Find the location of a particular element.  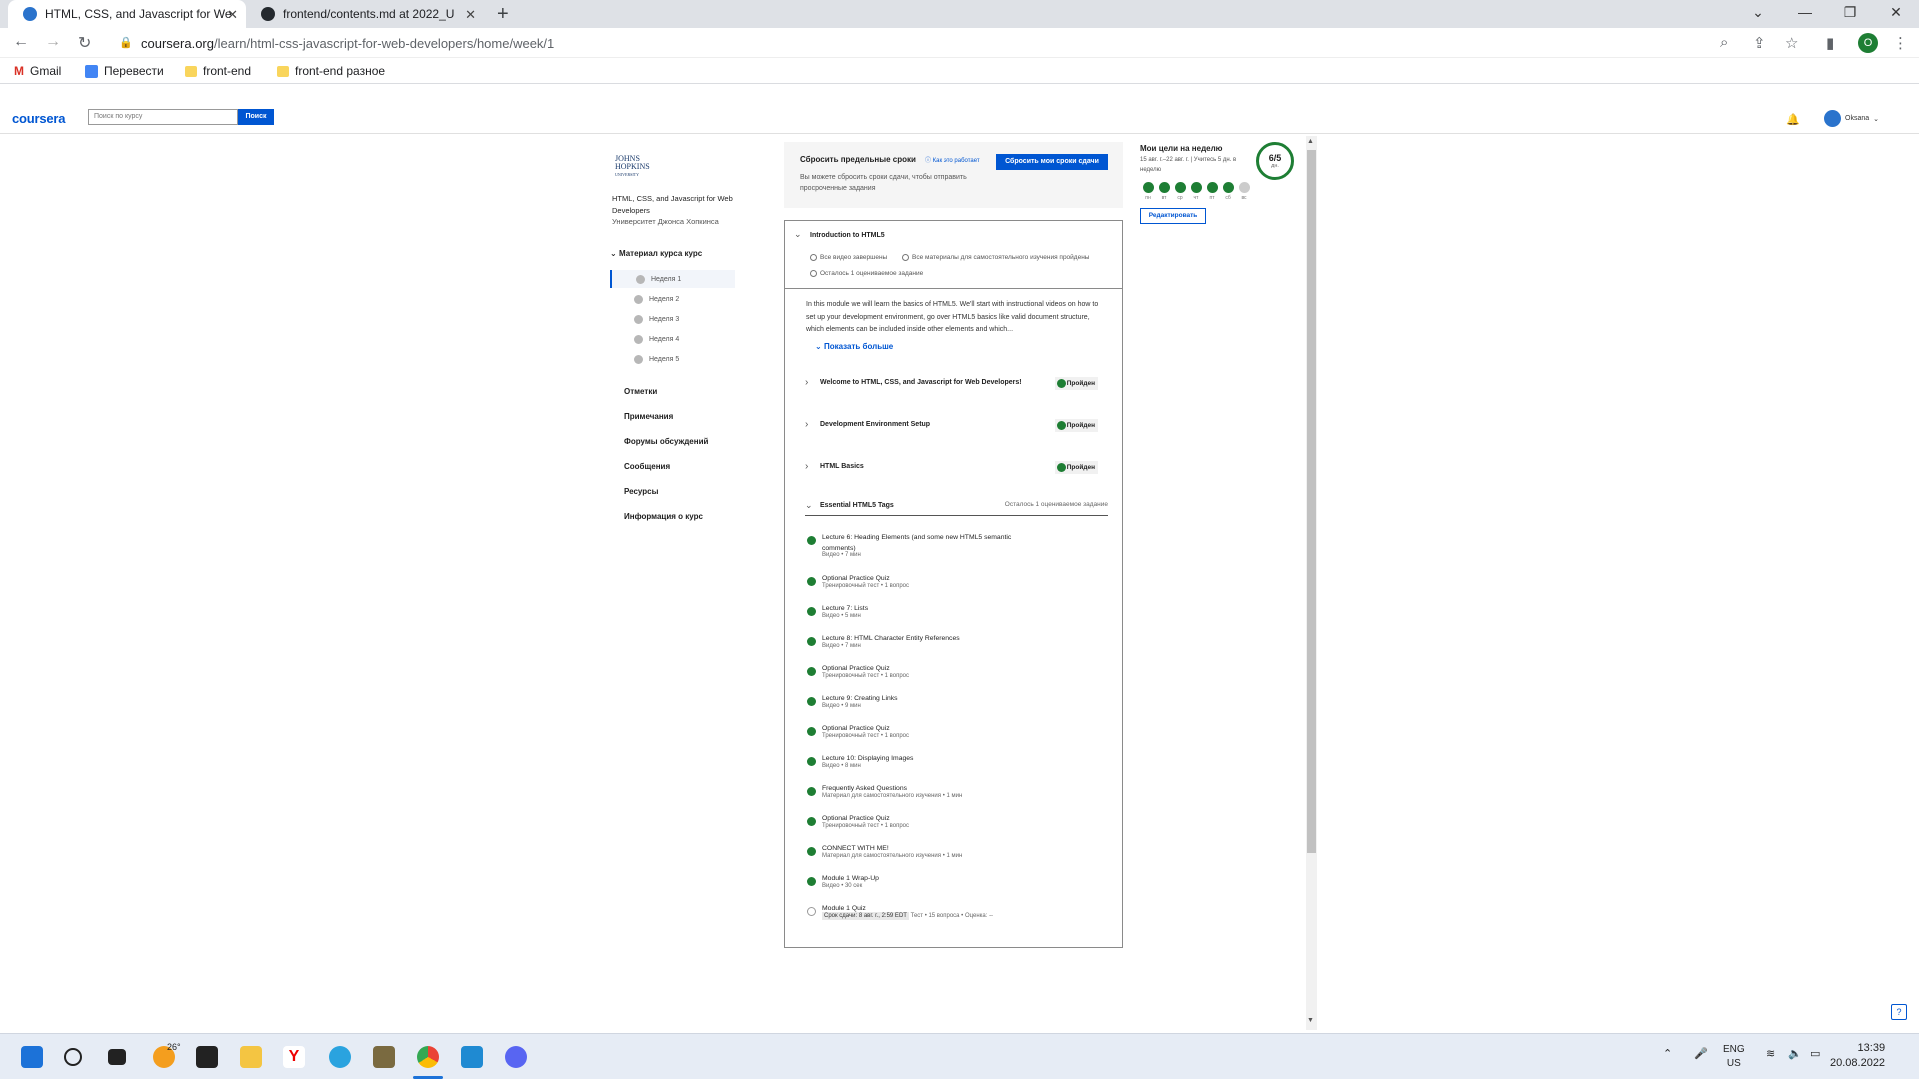

how-it-works-link: ⓘ Как это работает is located at coordinates (952, 159).